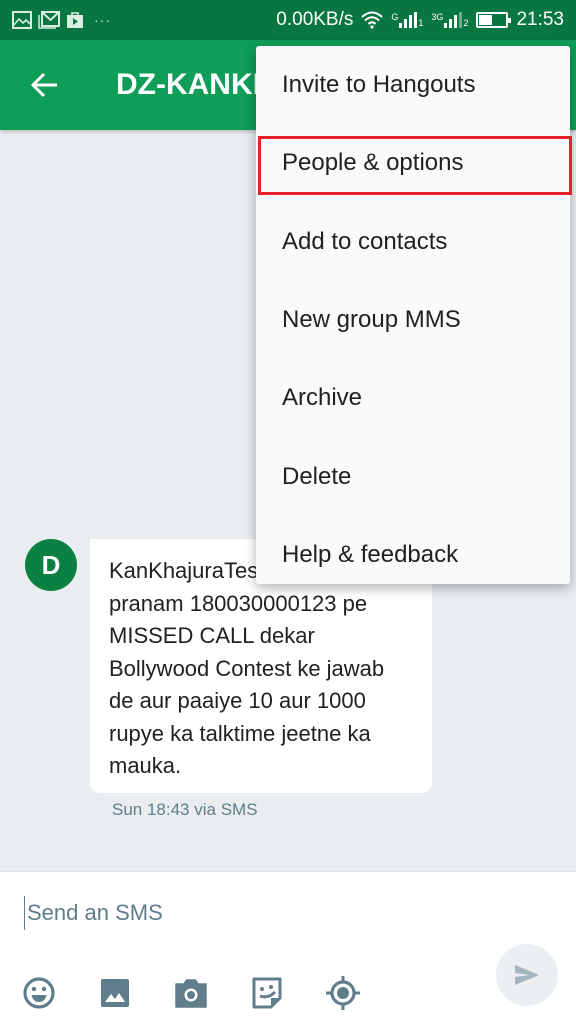  I want to click on compose-bar, so click(288, 947).